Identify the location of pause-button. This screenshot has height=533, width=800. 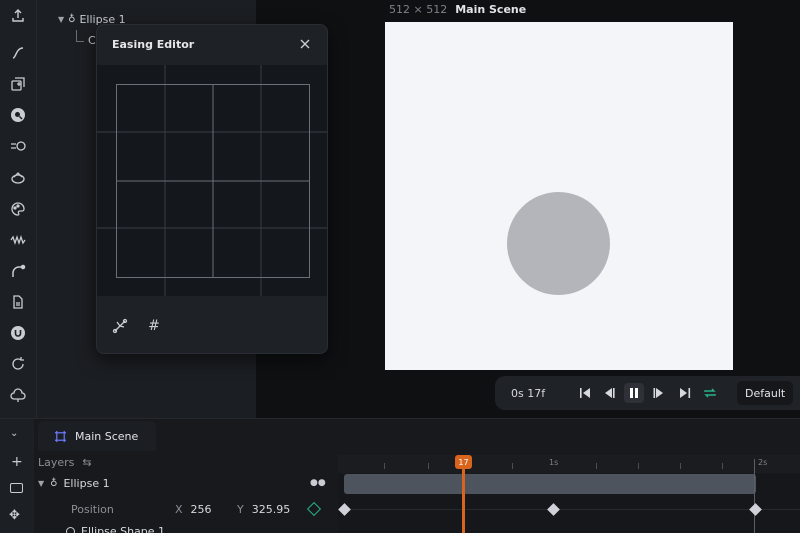
(634, 393).